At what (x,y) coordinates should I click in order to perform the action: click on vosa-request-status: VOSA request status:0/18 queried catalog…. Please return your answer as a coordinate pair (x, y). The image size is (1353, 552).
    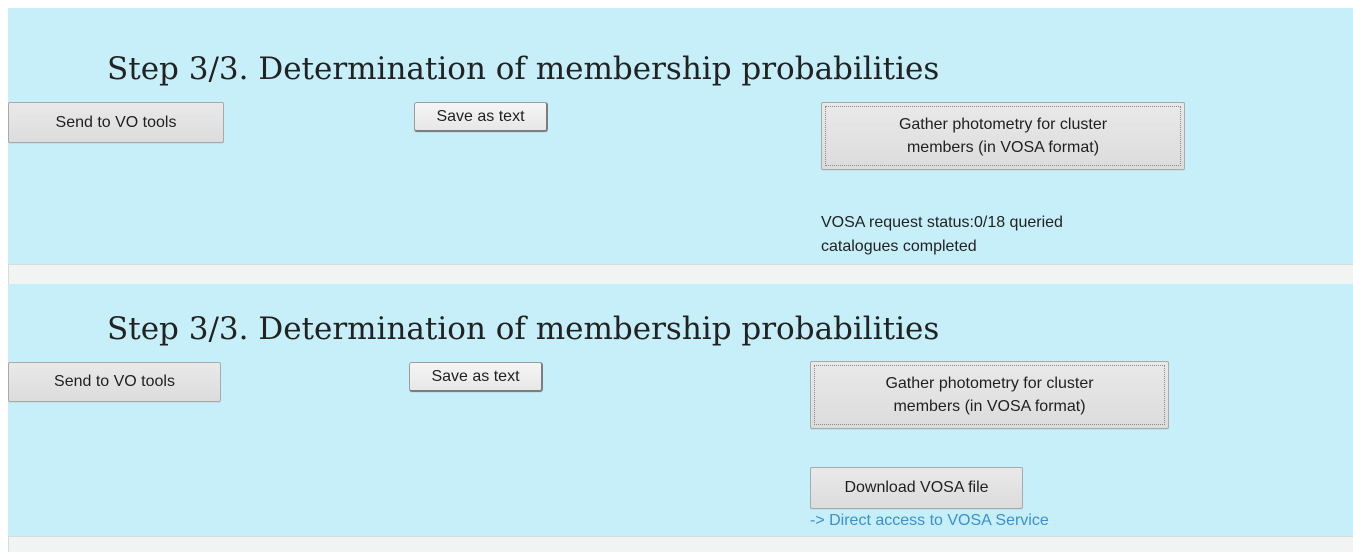
    Looking at the image, I should click on (942, 234).